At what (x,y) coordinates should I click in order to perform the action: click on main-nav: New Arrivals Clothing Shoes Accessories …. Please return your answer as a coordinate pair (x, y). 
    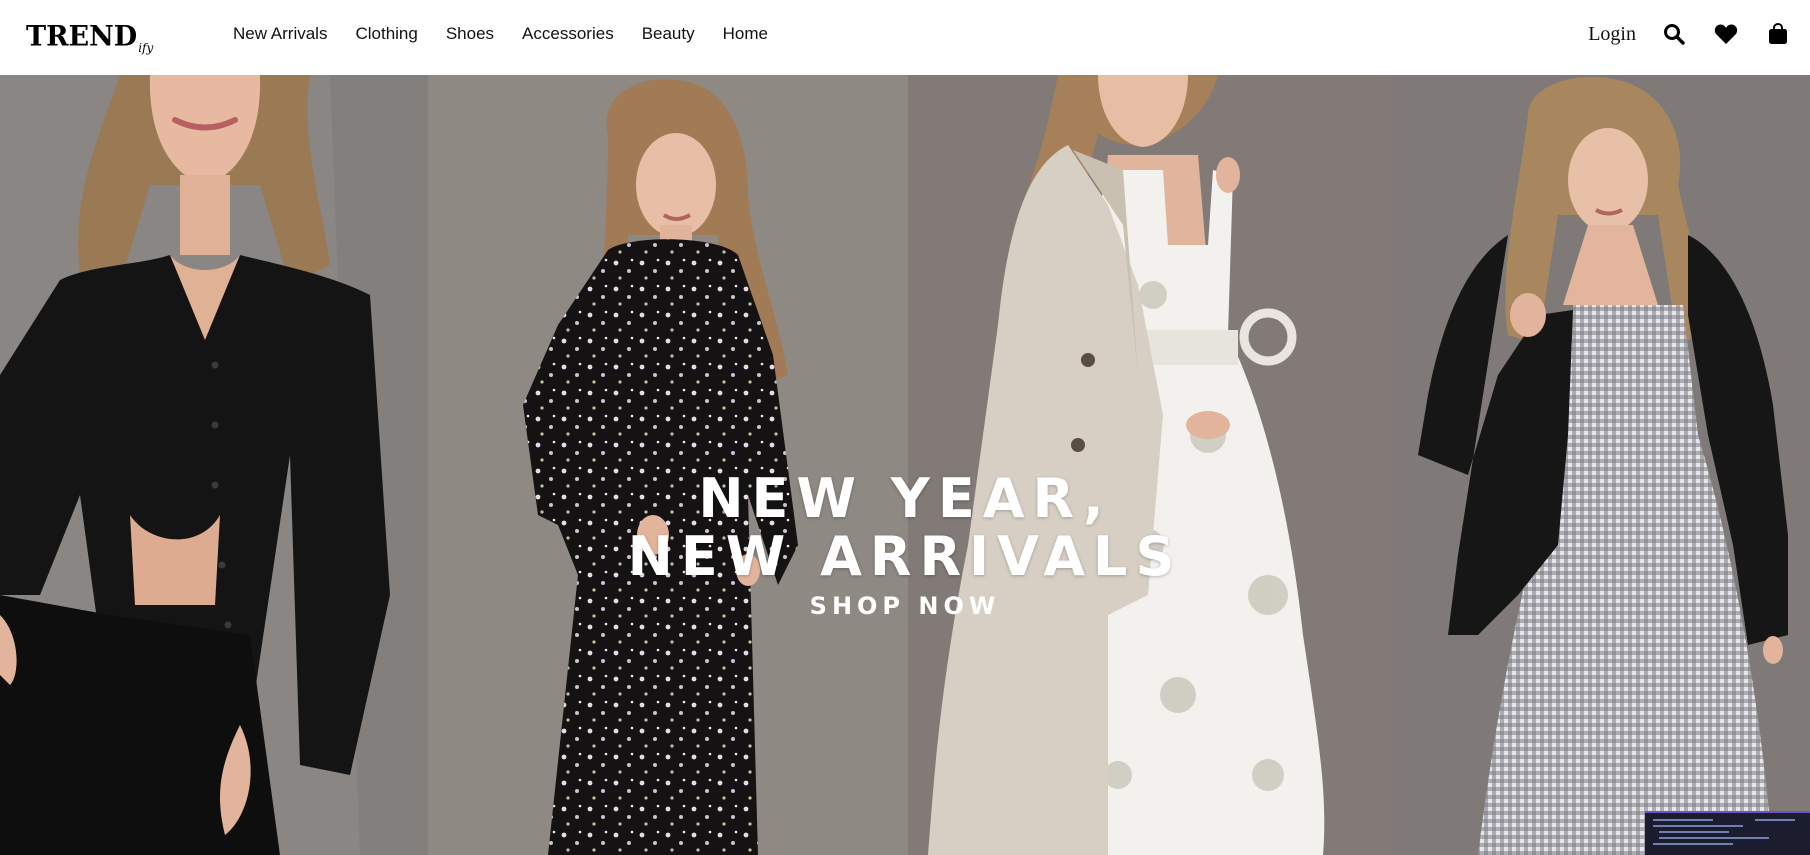
    Looking at the image, I should click on (500, 34).